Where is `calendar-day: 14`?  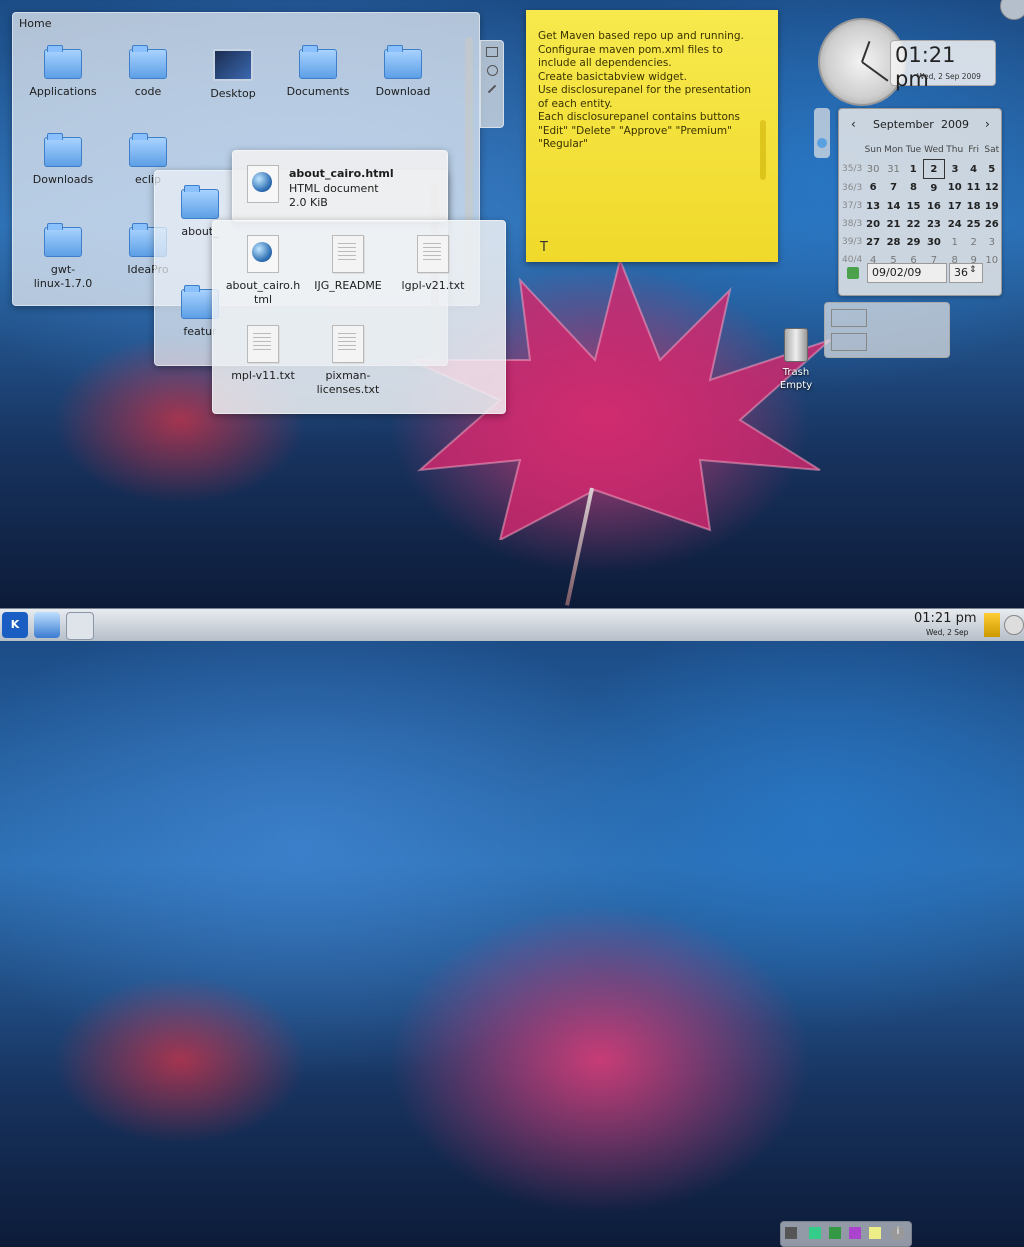 calendar-day: 14 is located at coordinates (893, 206).